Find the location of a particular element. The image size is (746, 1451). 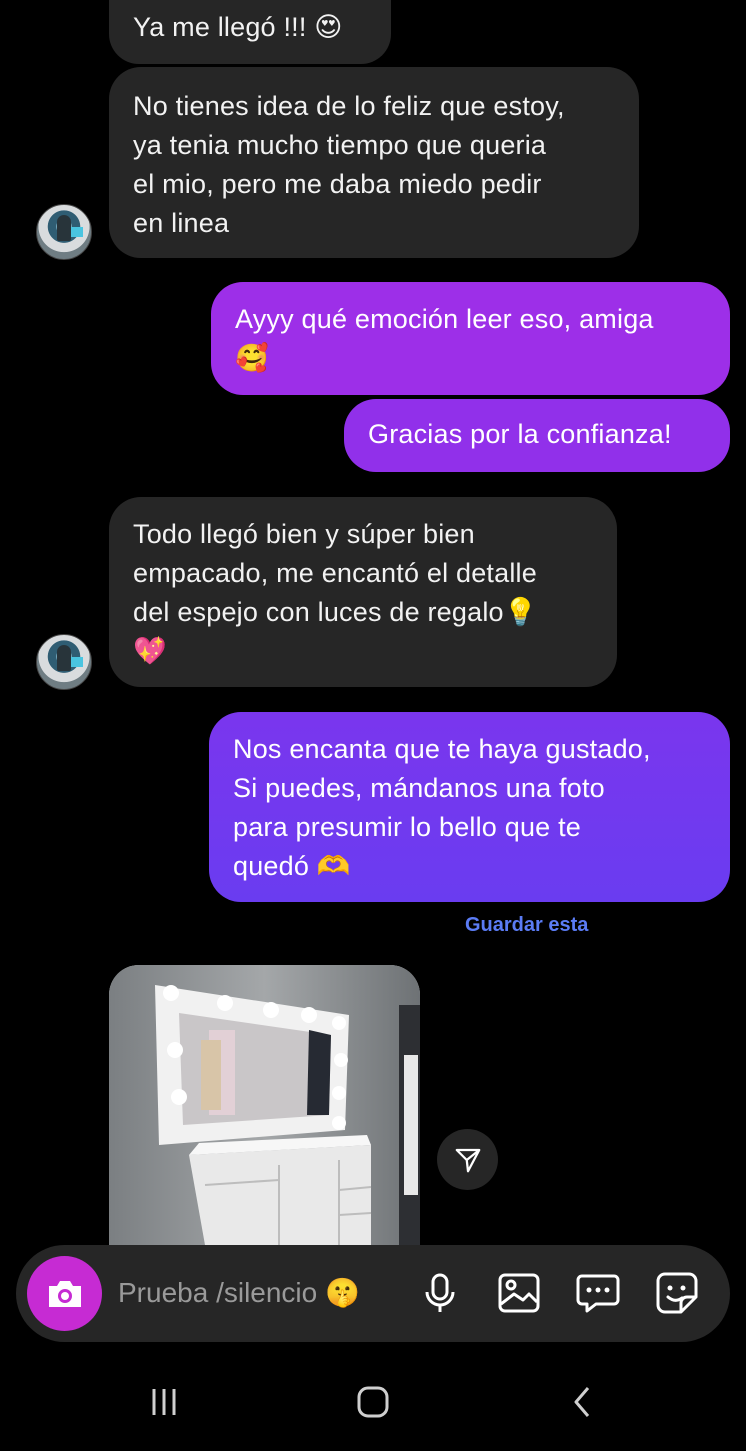

outgoing-message: Ayyy qué emoción leer eso, amiga 🥰 is located at coordinates (470, 338).